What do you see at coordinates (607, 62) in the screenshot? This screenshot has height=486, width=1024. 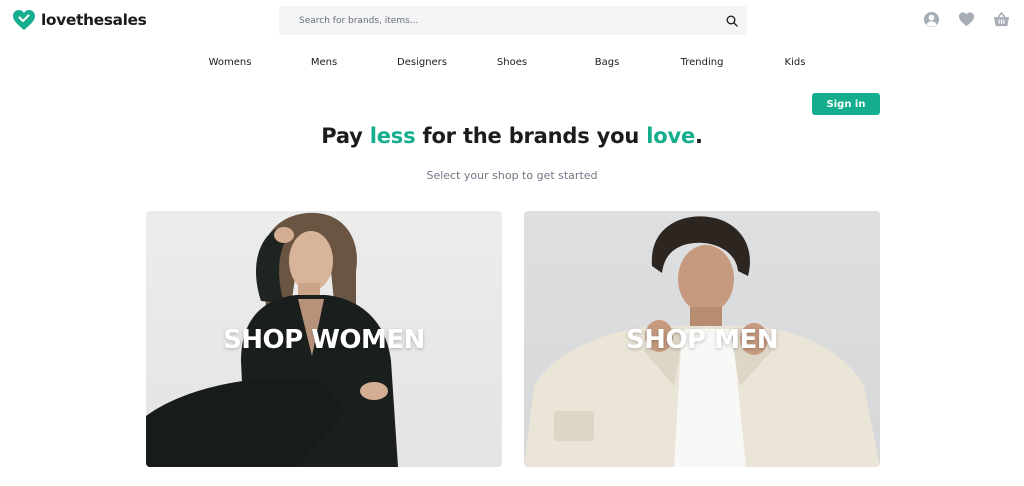 I see `nav-item-bags: Bags` at bounding box center [607, 62].